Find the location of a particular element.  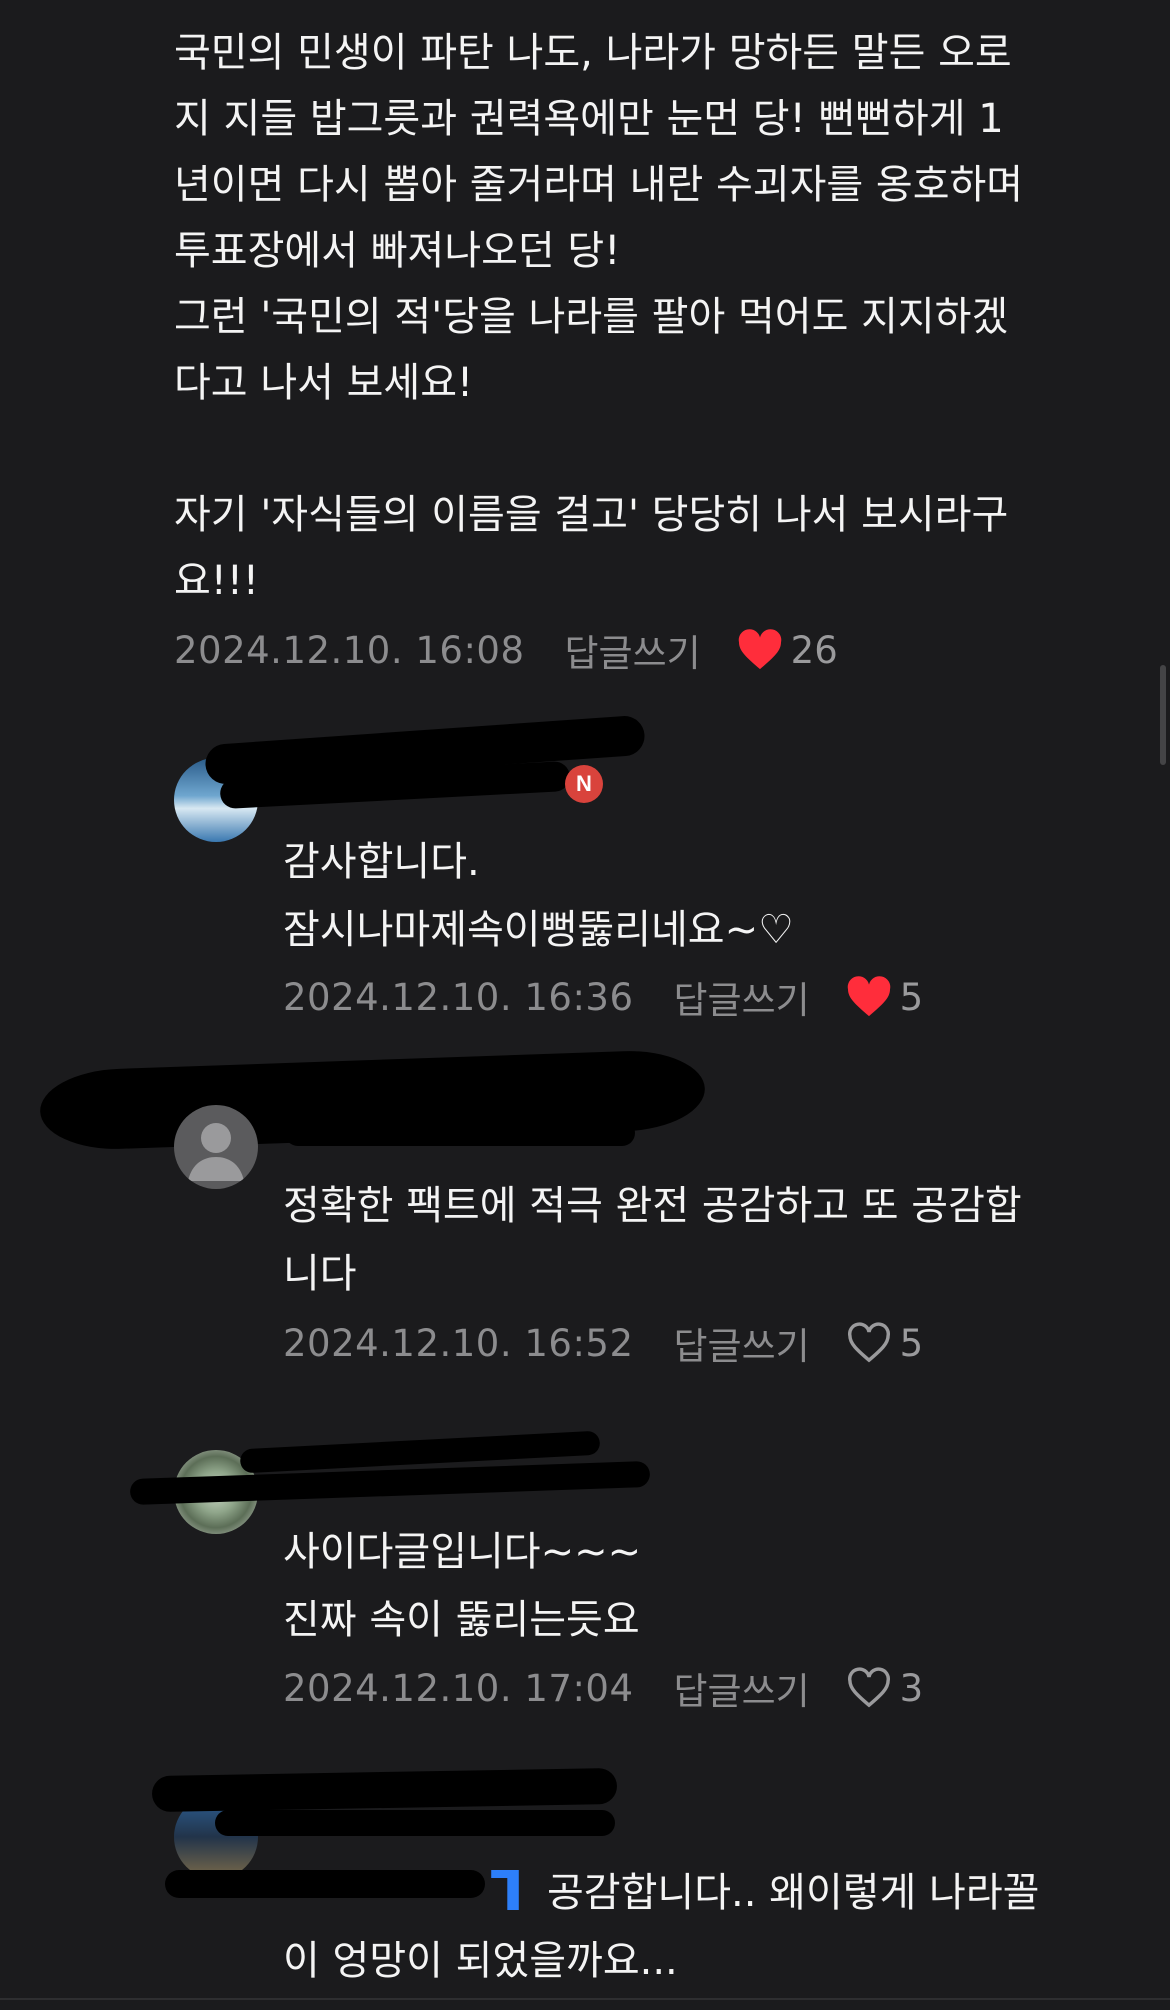

avatar is located at coordinates (216, 1147).